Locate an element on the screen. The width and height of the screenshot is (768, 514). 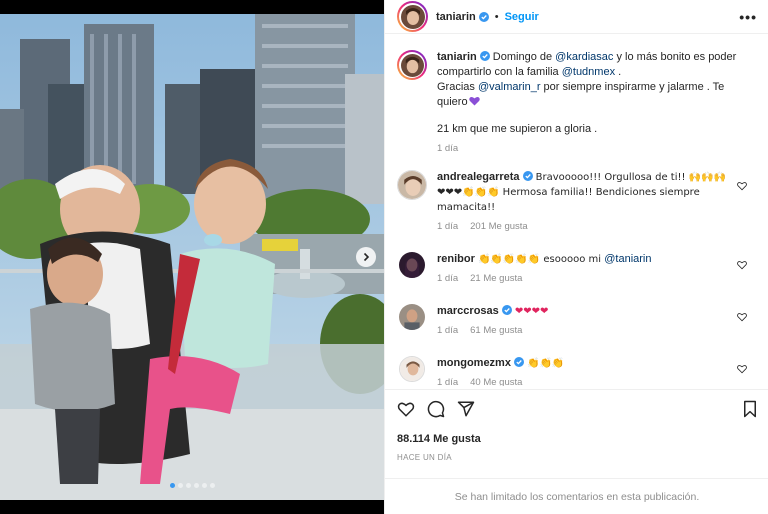
comment-text: 👏👏👏👏👏 esooooo mi is located at coordinates (541, 259).